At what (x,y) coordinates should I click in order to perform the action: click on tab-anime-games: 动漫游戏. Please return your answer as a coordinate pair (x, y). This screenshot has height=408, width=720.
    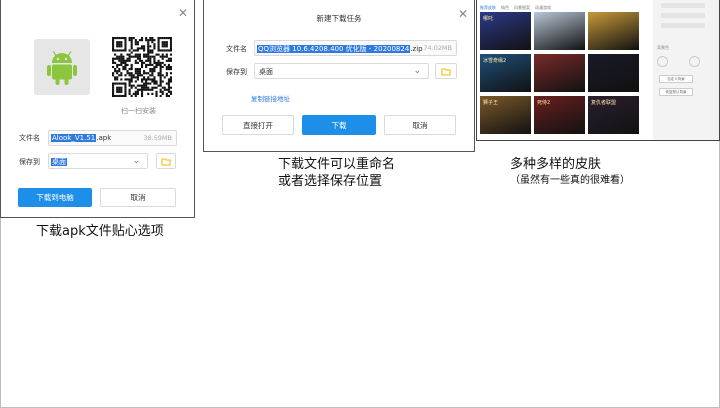
    Looking at the image, I should click on (543, 8).